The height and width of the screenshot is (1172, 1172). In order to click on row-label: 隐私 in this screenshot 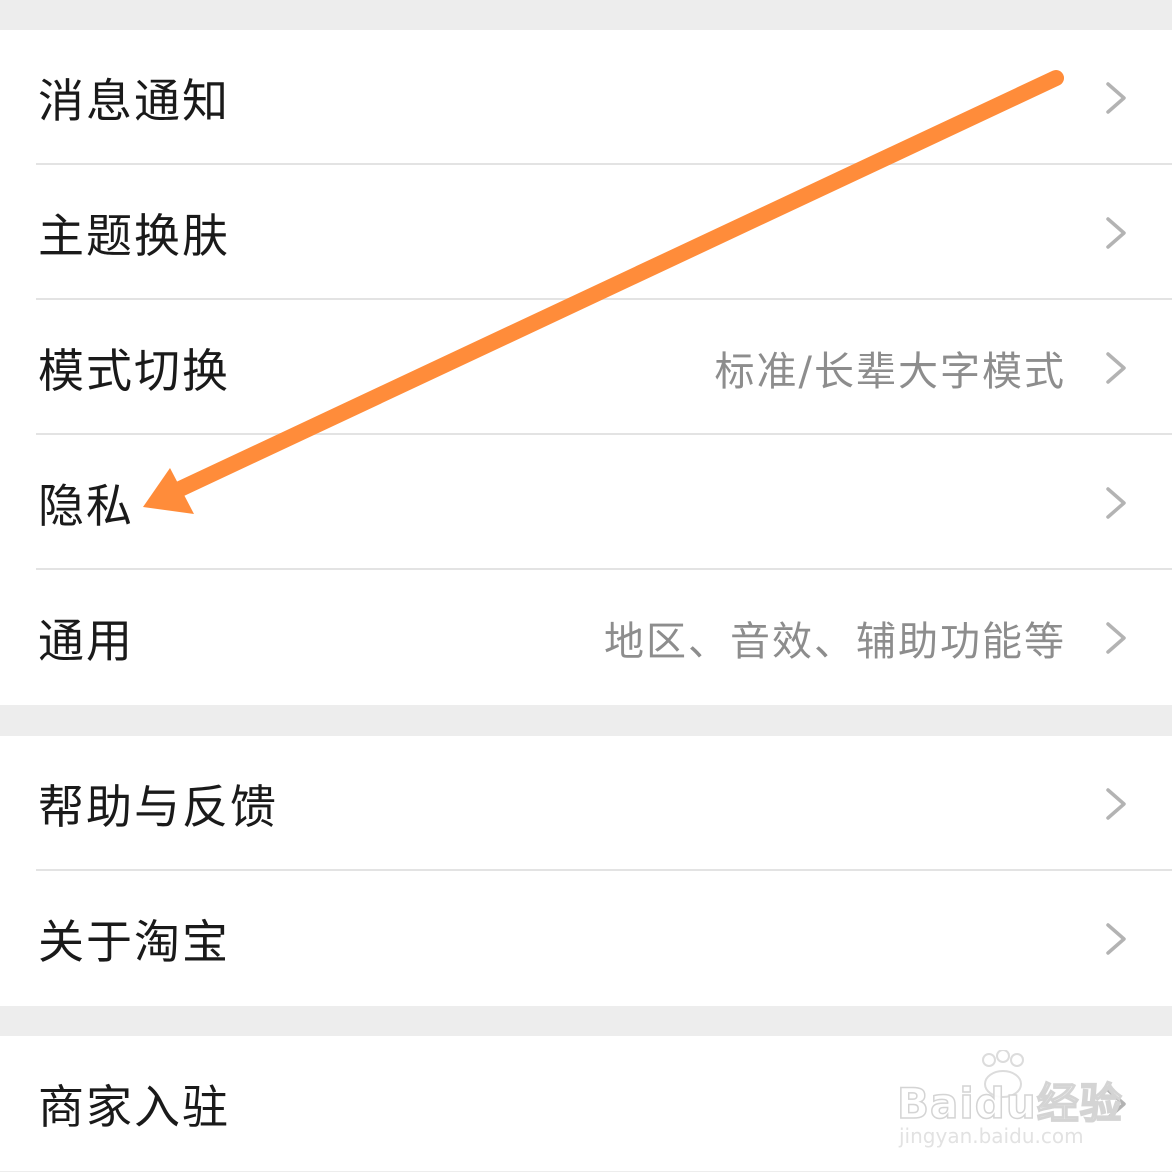, I will do `click(86, 505)`.